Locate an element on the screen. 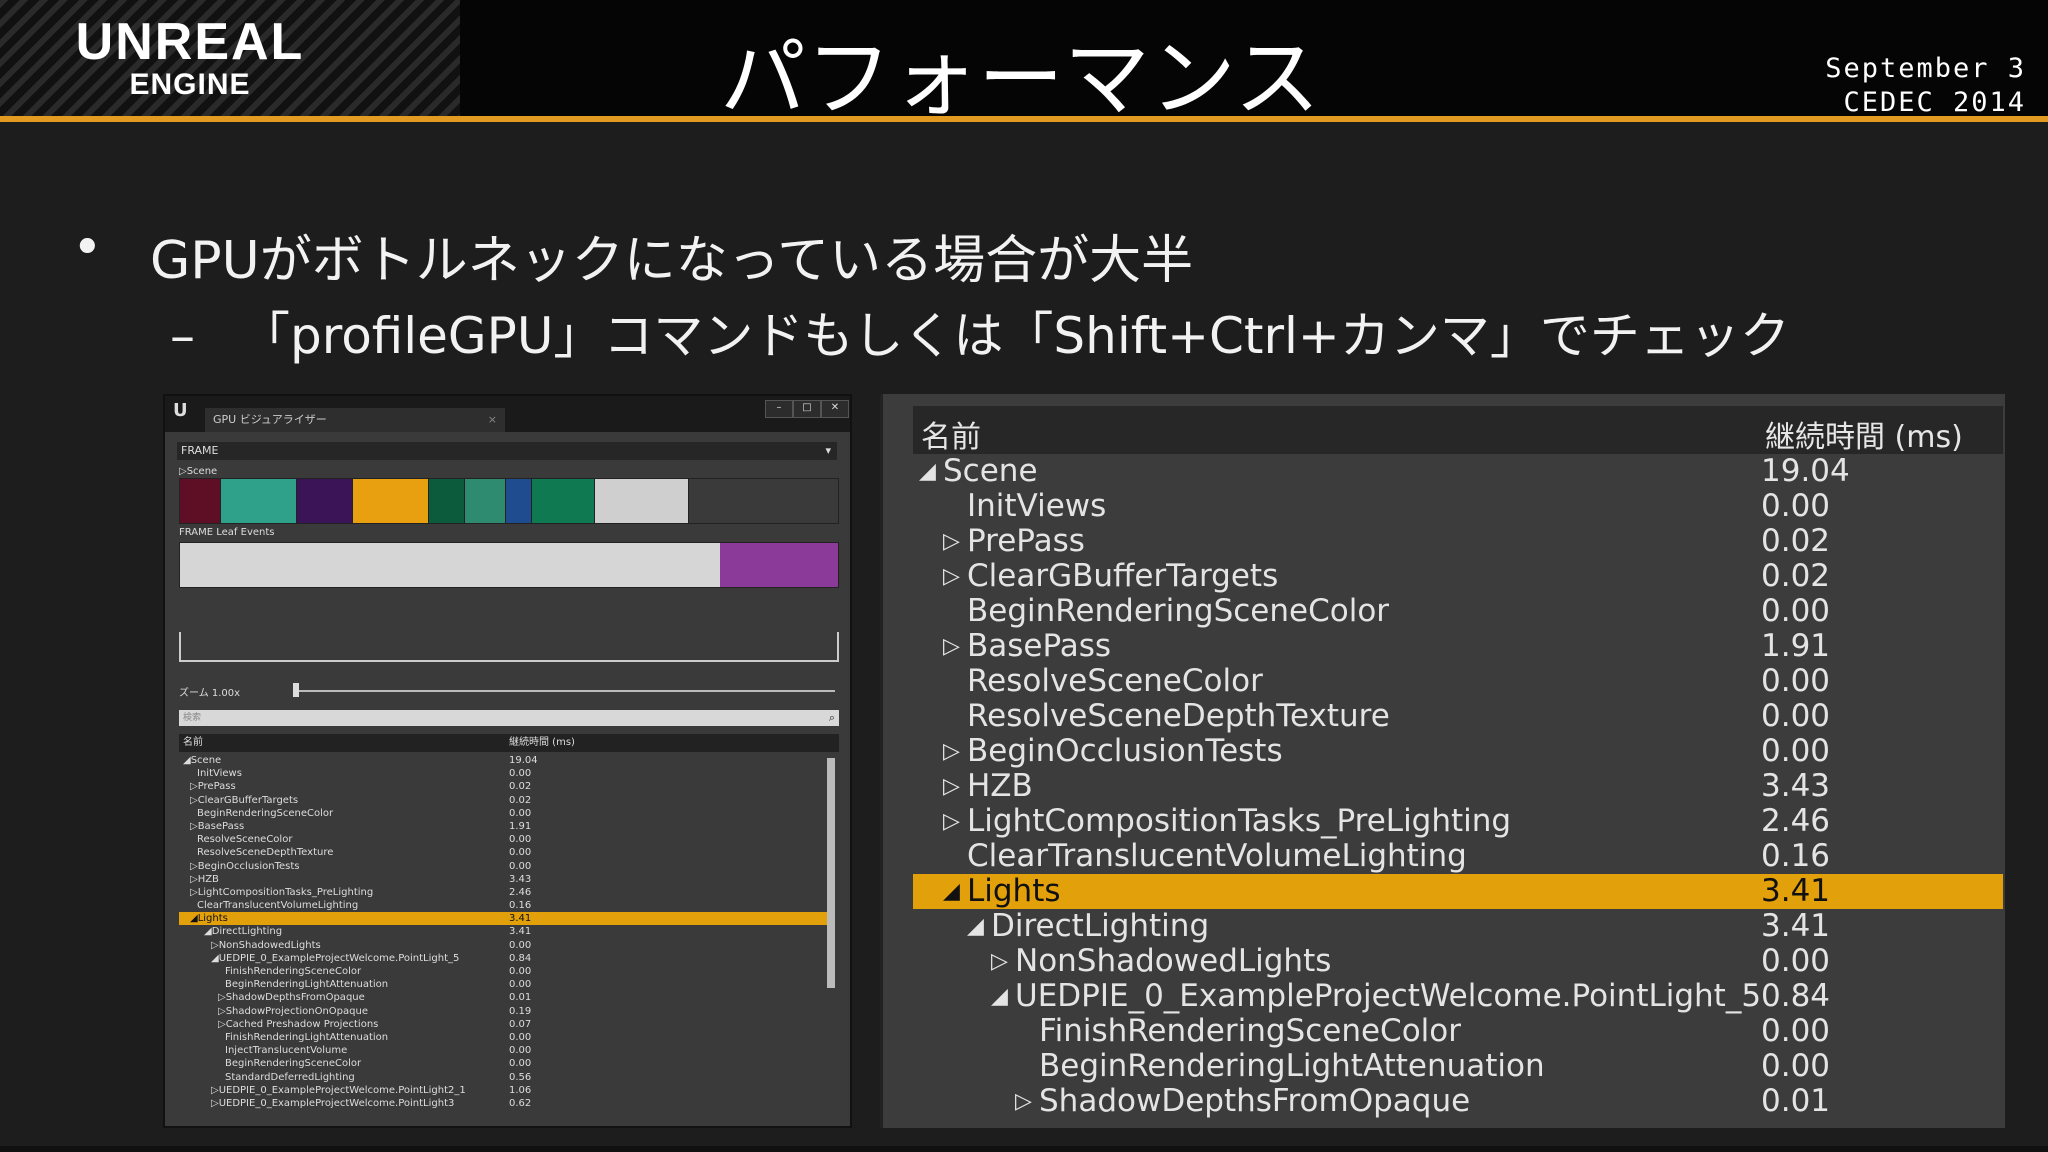  event-row: InitViews 0.00 is located at coordinates (503, 773).